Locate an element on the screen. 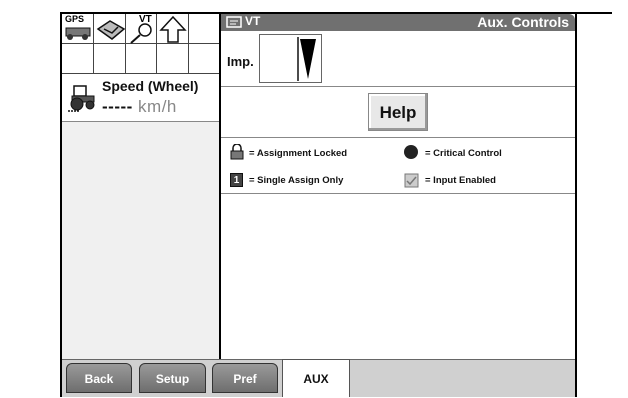 Image resolution: width=628 pixels, height=398 pixels. gps-shortcut: GPS is located at coordinates (78, 29).